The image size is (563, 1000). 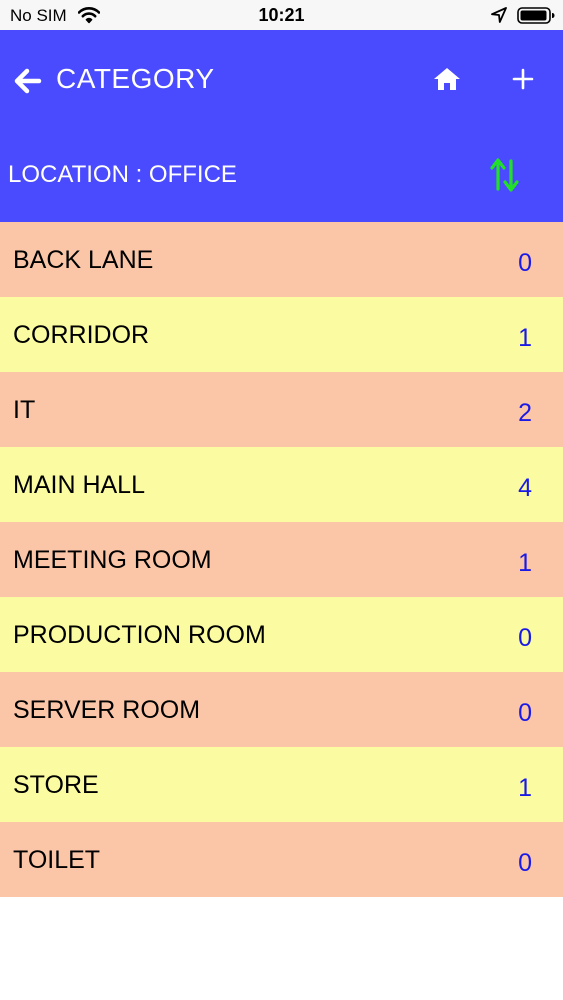 I want to click on list-item: BACK LANE 0, so click(x=281, y=259).